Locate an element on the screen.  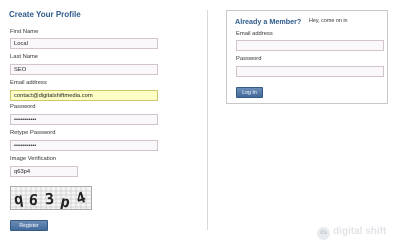
login-title: Already a Member? is located at coordinates (268, 21).